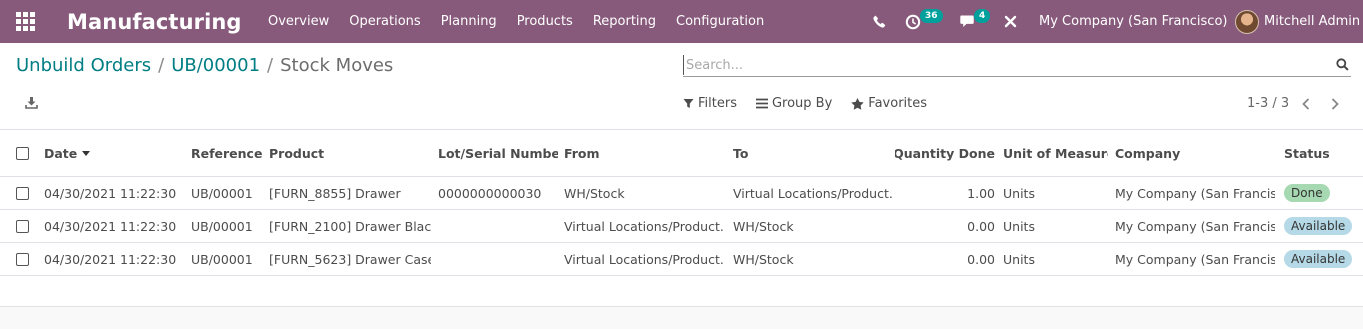 This screenshot has width=1363, height=329. What do you see at coordinates (1306, 104) in the screenshot?
I see `chevron-left-icon` at bounding box center [1306, 104].